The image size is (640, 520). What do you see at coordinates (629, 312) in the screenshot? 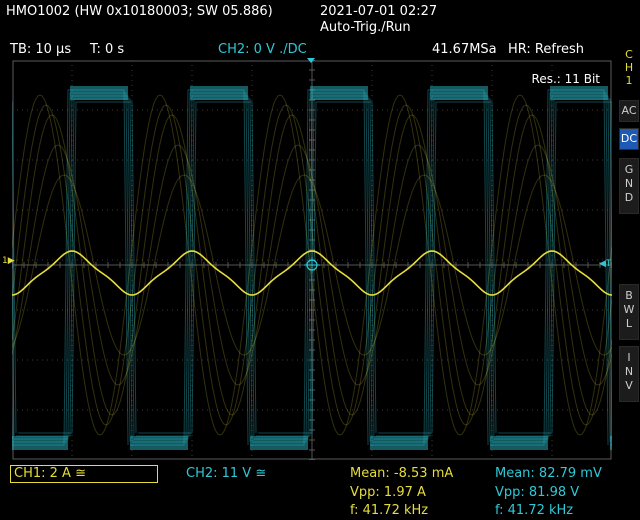
I see `bandwidth-limit-button: BWL` at bounding box center [629, 312].